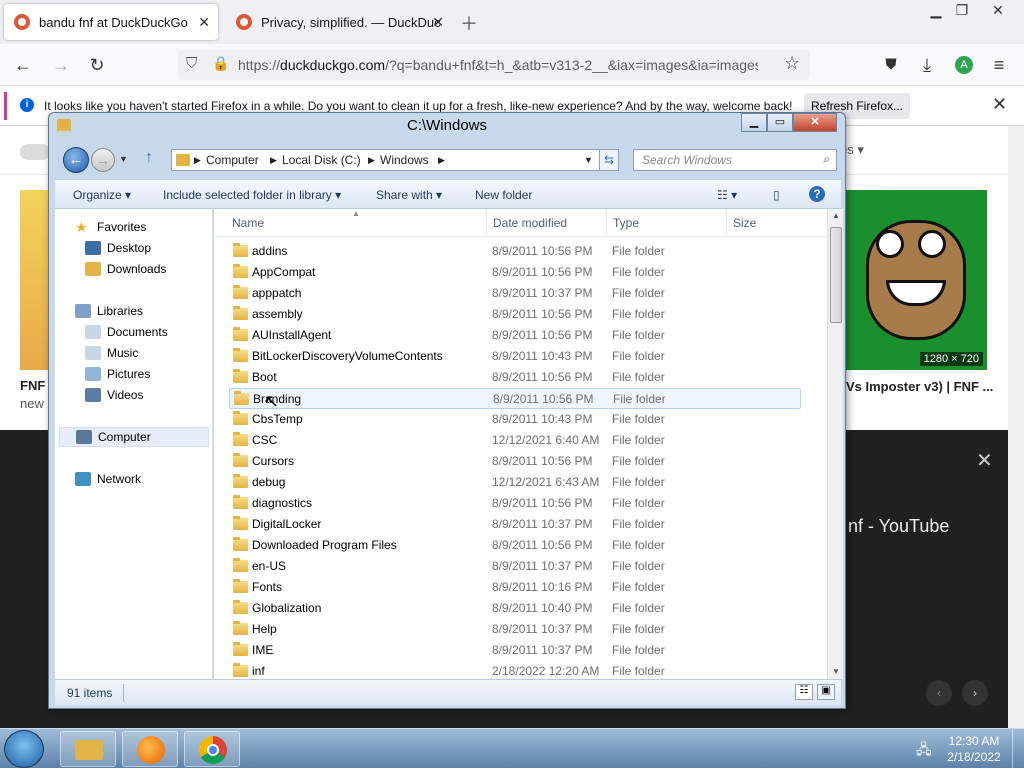 The width and height of the screenshot is (1024, 769). I want to click on large-icons-view-icon: ▣, so click(826, 692).